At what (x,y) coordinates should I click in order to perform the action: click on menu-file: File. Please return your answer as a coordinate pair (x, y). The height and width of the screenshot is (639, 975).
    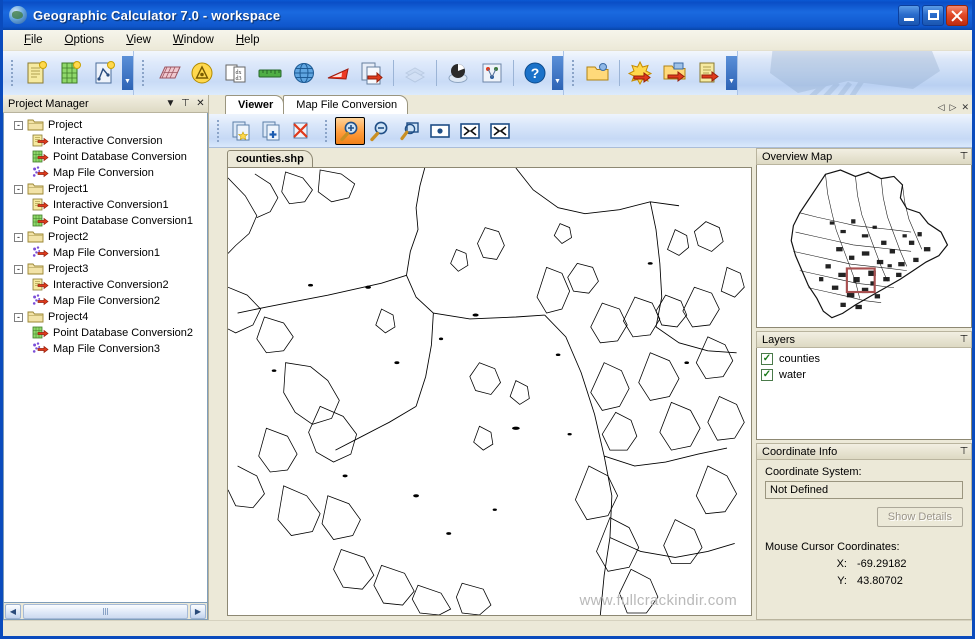
    Looking at the image, I should click on (33, 40).